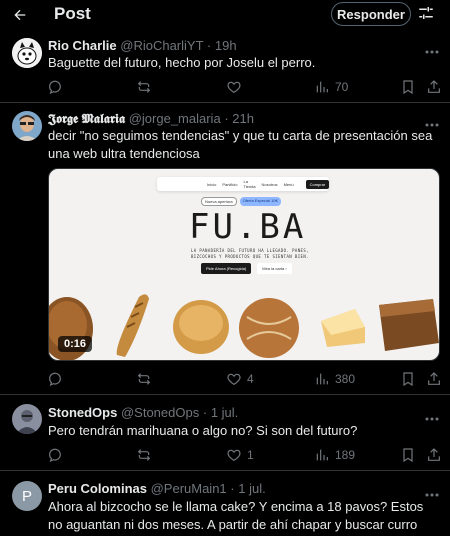  I want to click on author-handle: @StonedOps, so click(160, 412).